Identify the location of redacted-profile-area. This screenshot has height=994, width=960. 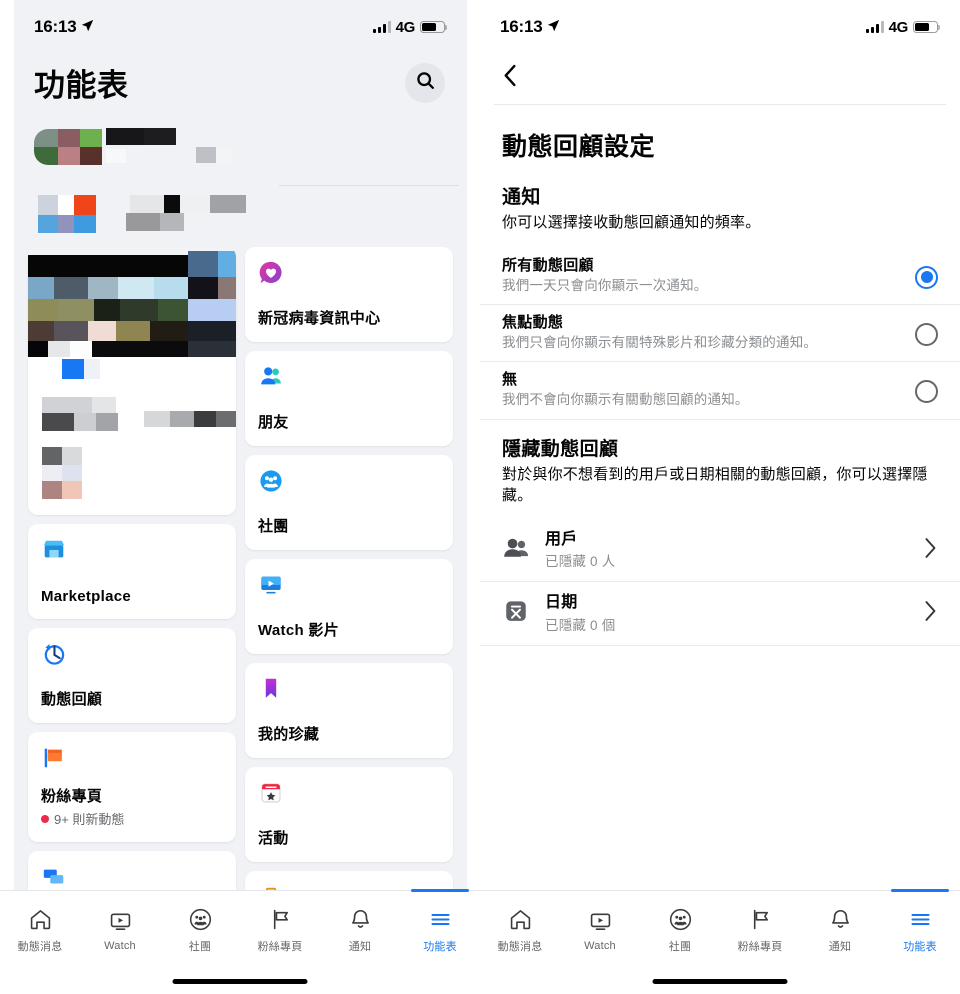
(246, 183).